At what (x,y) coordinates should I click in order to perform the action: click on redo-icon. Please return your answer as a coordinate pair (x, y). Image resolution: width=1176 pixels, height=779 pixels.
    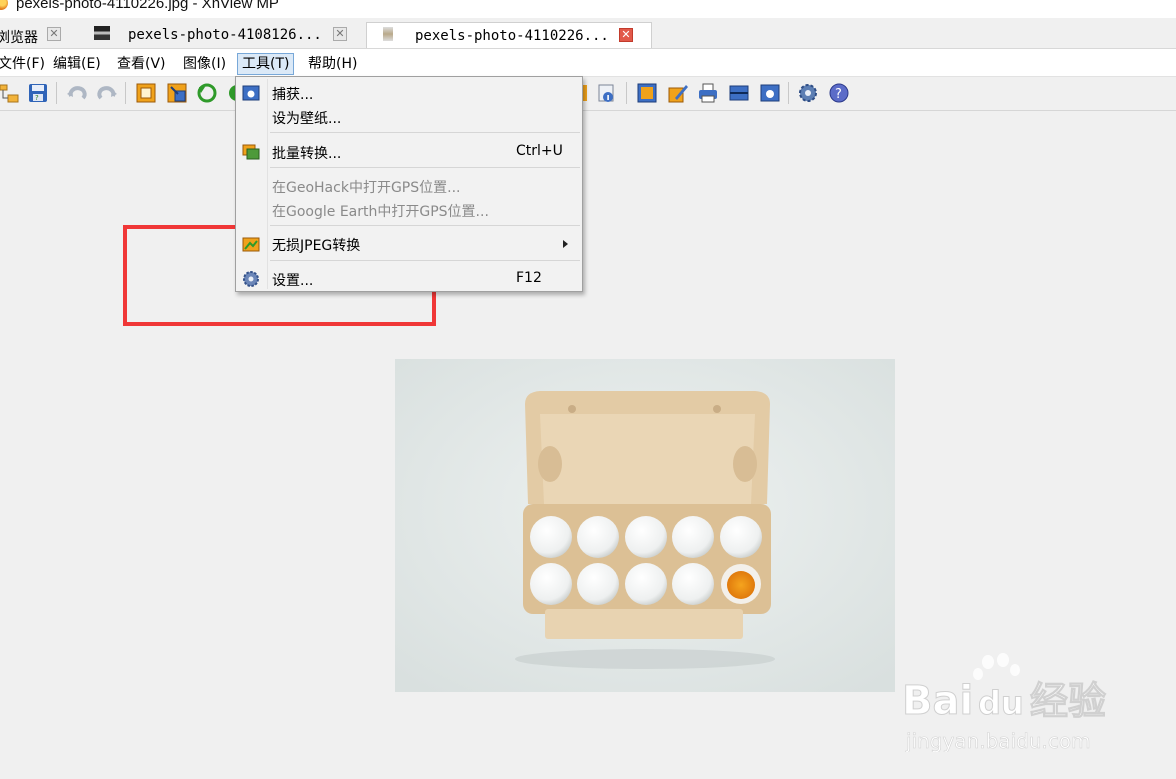
    Looking at the image, I should click on (107, 93).